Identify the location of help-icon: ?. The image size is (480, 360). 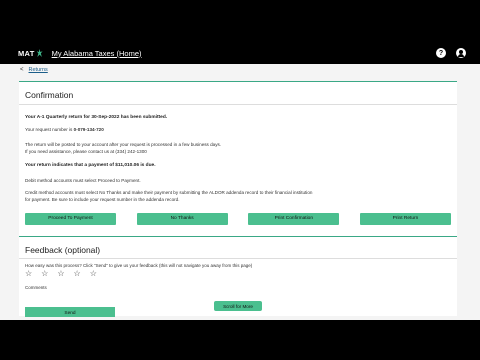
(441, 53).